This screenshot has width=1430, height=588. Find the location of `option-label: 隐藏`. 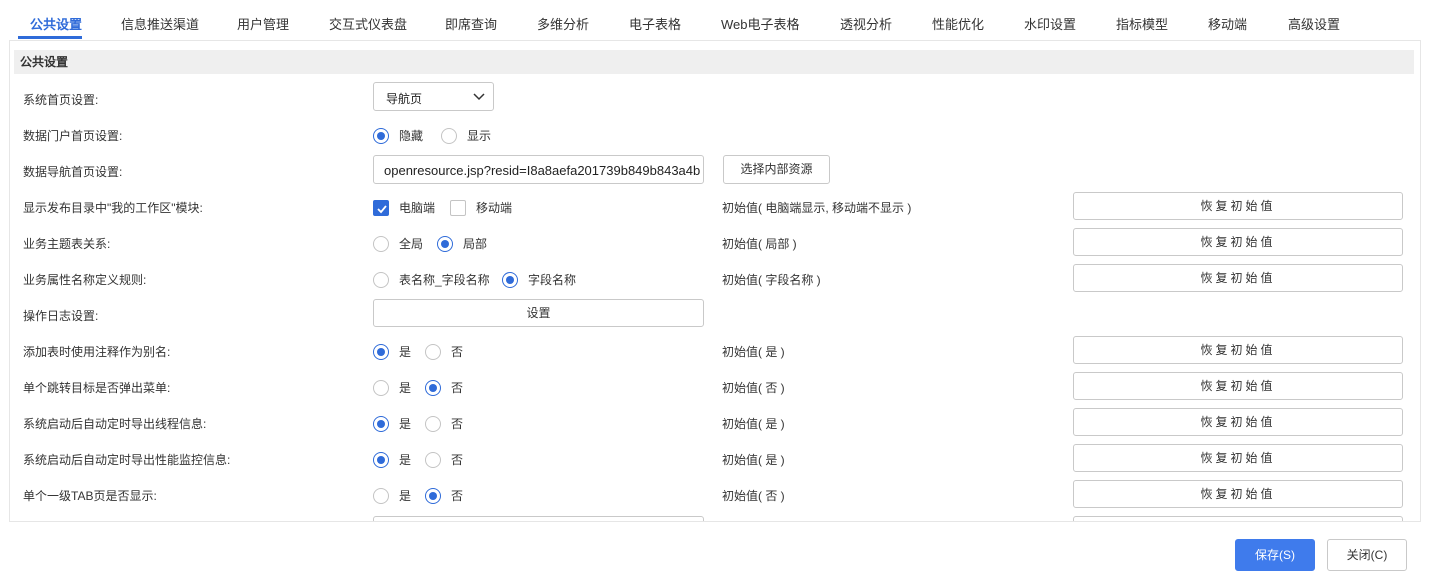

option-label: 隐藏 is located at coordinates (411, 136).